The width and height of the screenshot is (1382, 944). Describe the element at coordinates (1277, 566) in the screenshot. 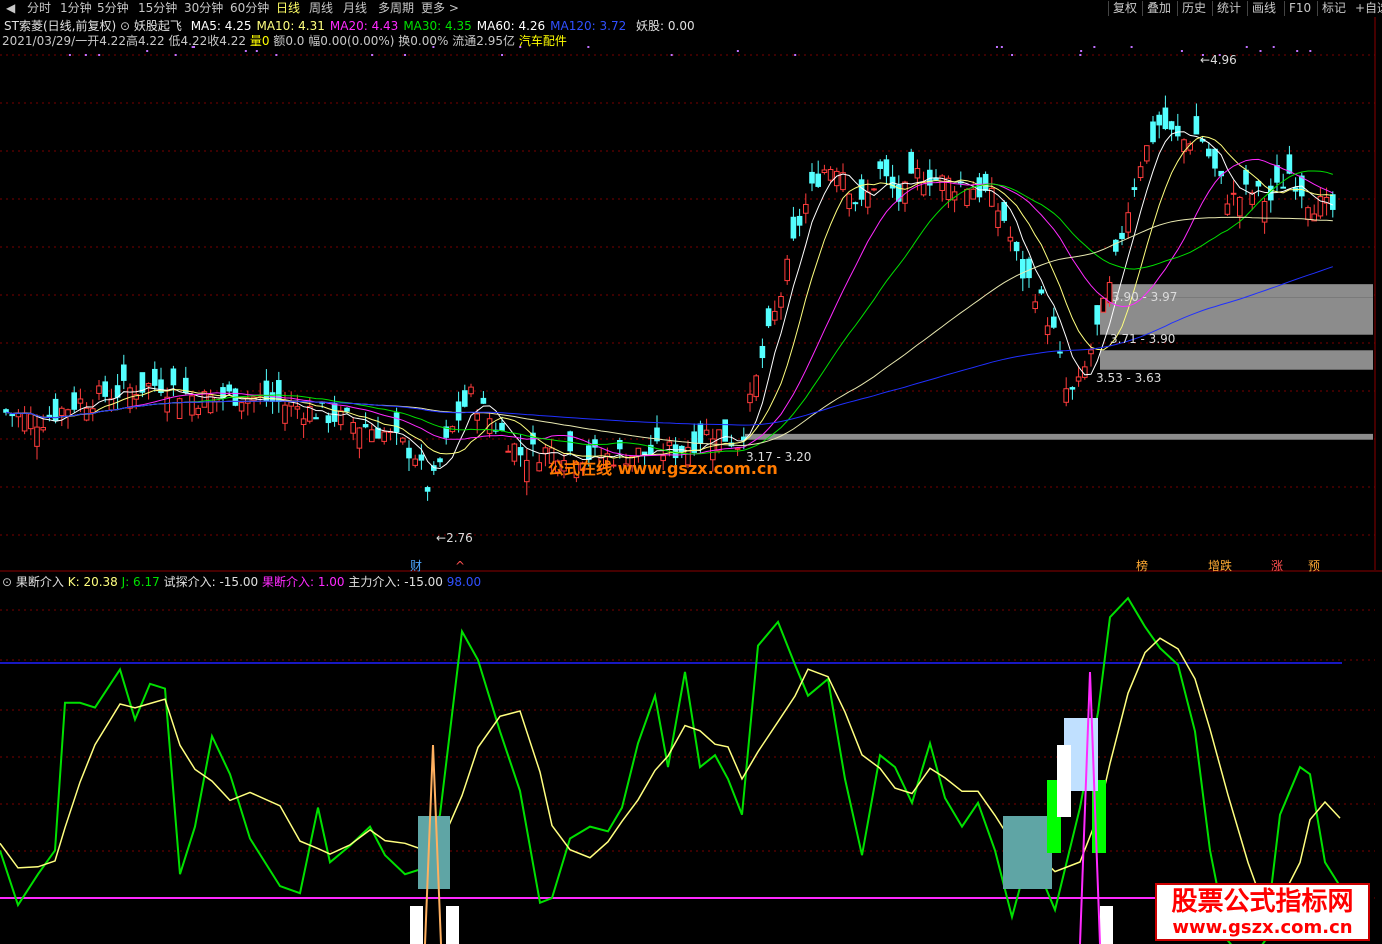

I see `event-tag-rise: 涨` at that location.